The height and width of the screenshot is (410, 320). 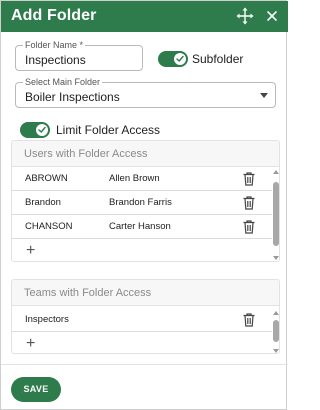 I want to click on users-panel-title: Users with Folder Access, so click(x=86, y=154).